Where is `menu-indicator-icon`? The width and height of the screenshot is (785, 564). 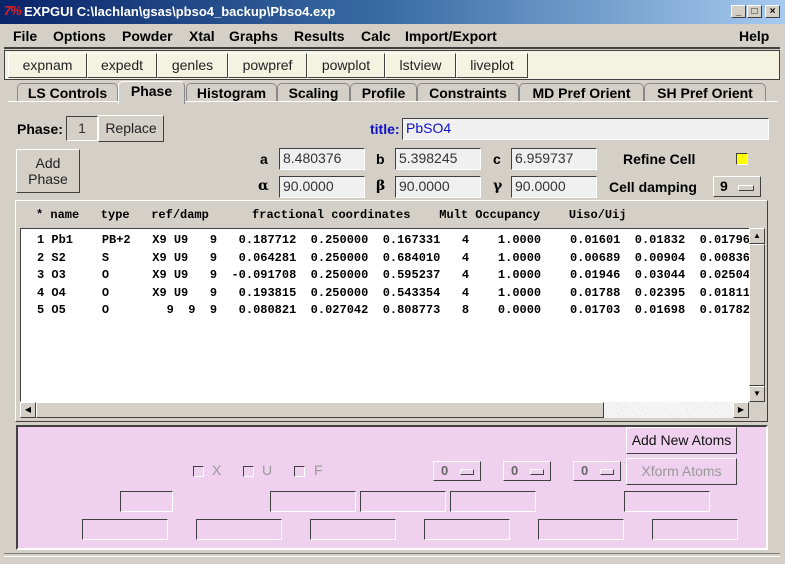 menu-indicator-icon is located at coordinates (467, 472).